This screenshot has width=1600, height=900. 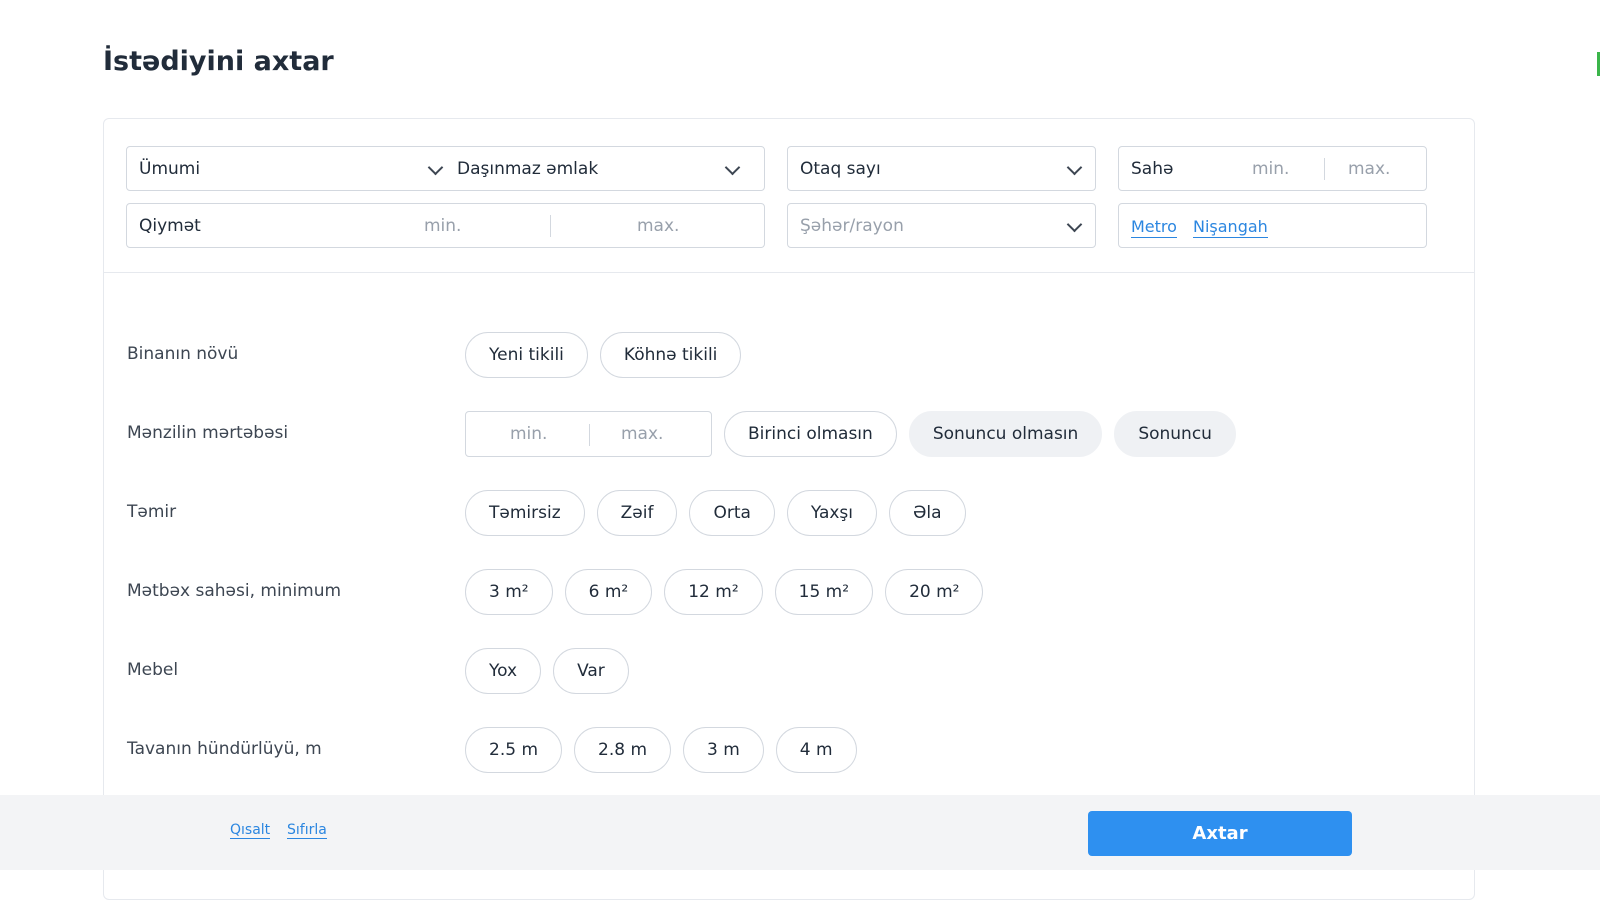 I want to click on chip-kitchen-15: 15 m², so click(x=824, y=592).